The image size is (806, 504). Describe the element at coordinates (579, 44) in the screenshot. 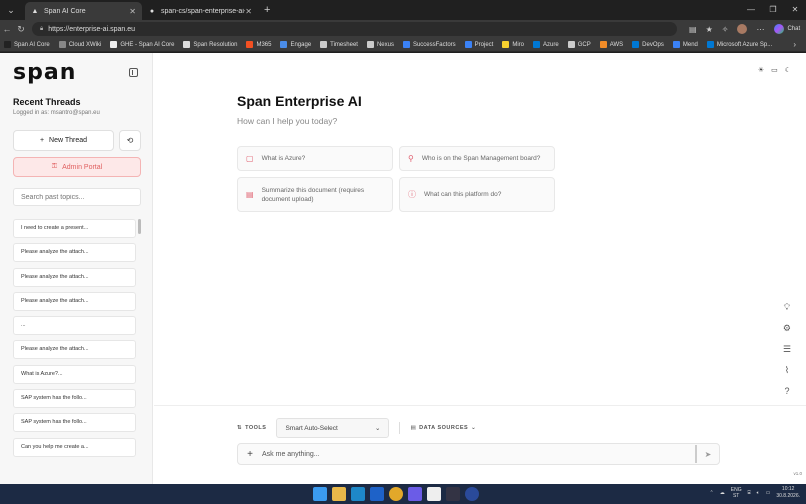

I see `bookmark-item: GCP` at that location.